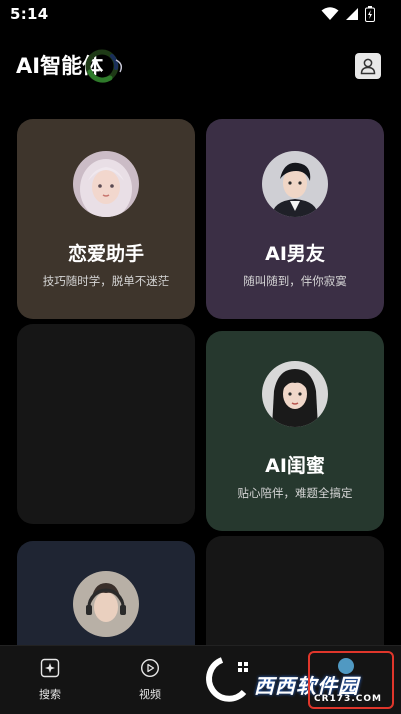 This screenshot has height=714, width=401. Describe the element at coordinates (295, 254) in the screenshot. I see `card-title: AI男友` at that location.